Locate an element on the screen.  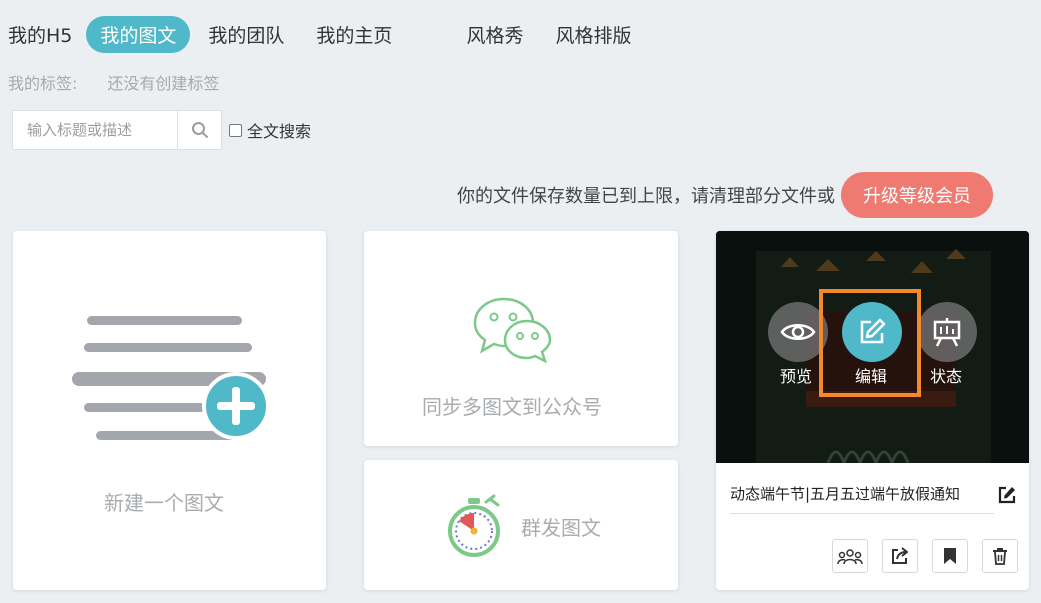
fulltext-checkbox is located at coordinates (235, 130).